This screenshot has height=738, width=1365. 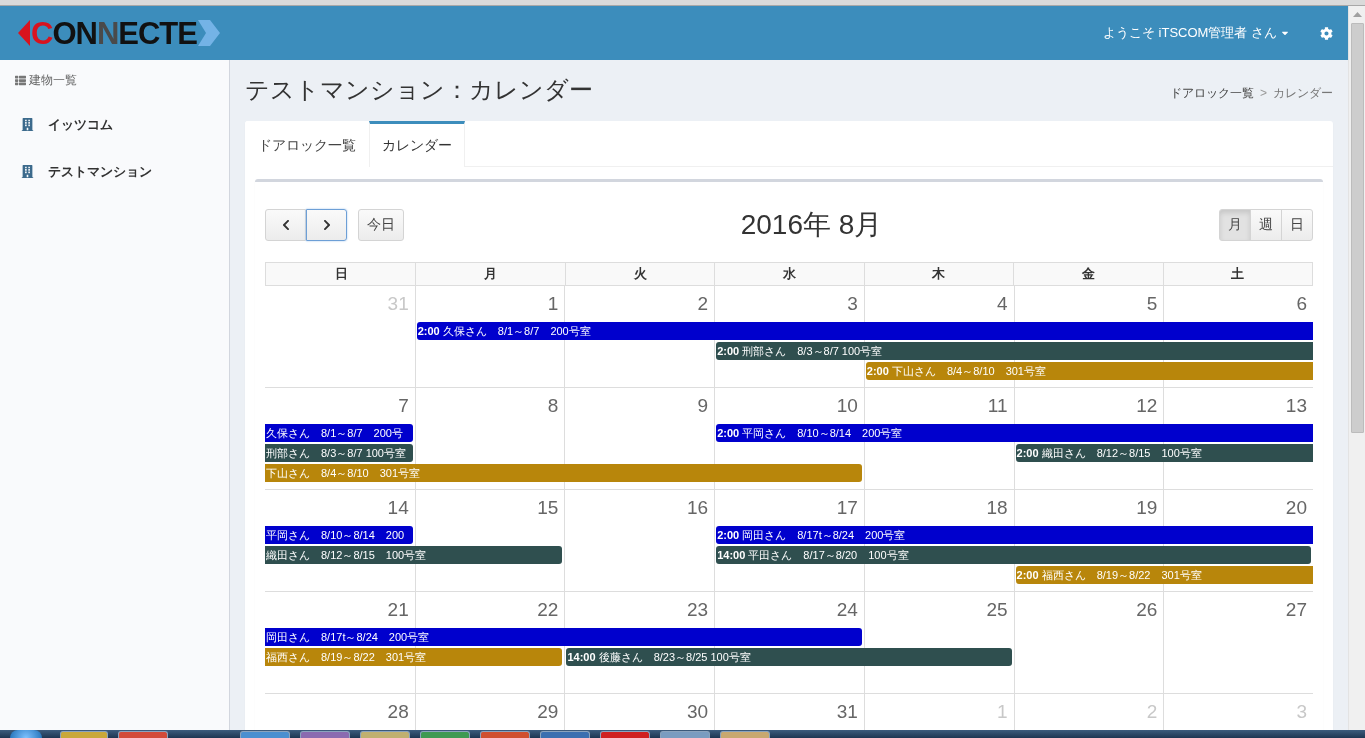 What do you see at coordinates (1296, 608) in the screenshot?
I see `day-number: 27` at bounding box center [1296, 608].